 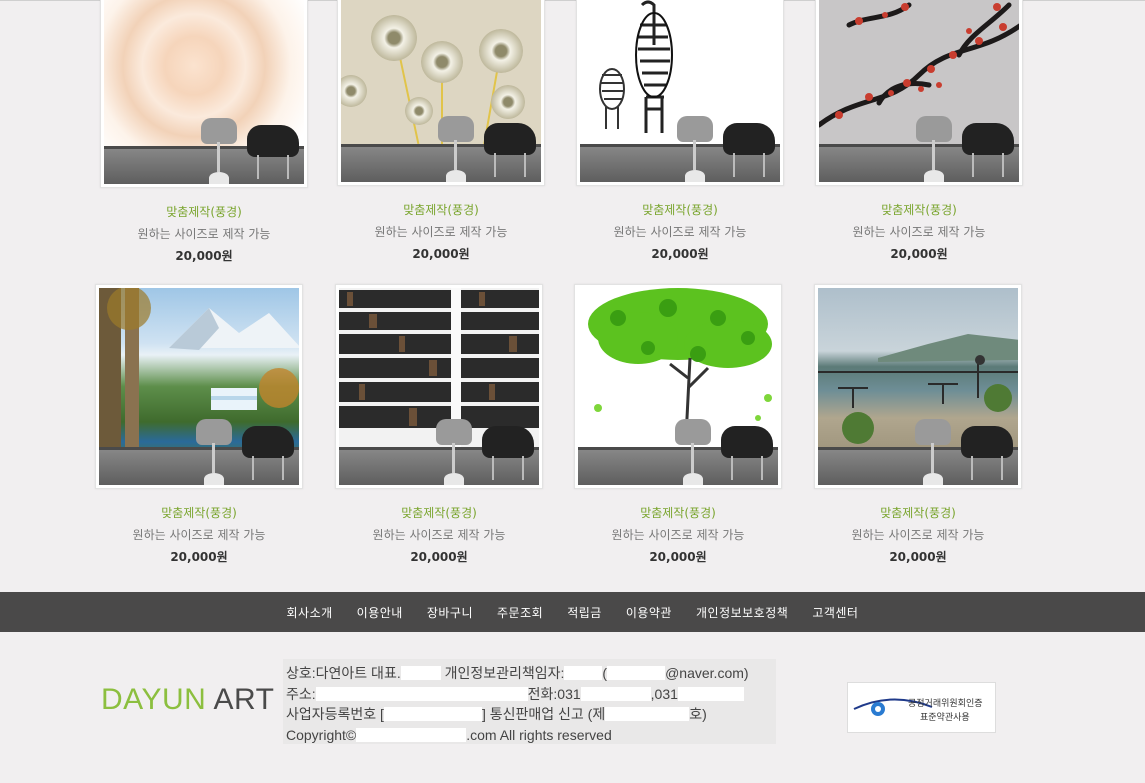 I want to click on footer-link-points: 적립금, so click(x=584, y=612).